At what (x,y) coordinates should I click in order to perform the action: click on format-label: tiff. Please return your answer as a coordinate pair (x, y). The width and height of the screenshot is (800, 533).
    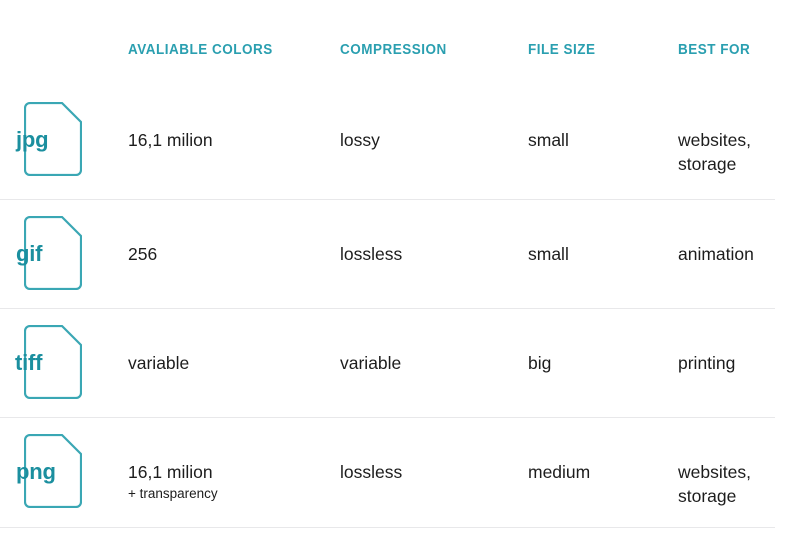
    Looking at the image, I should click on (29, 362).